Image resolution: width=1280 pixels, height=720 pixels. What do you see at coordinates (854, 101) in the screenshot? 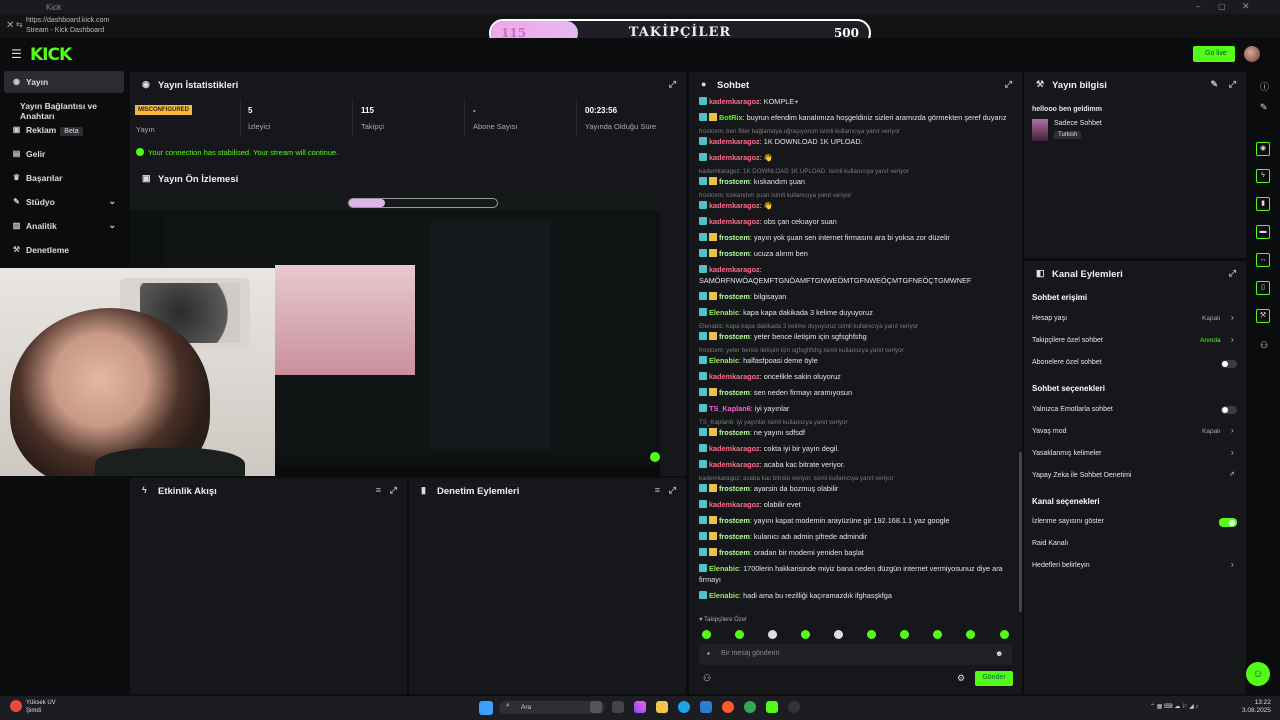
I see `chat-message: kademkaragoz: KOMPLE+` at bounding box center [854, 101].